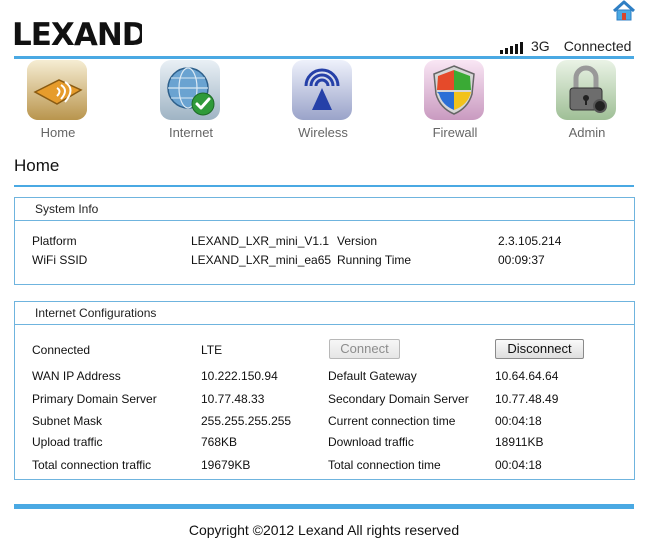  Describe the element at coordinates (239, 376) in the screenshot. I see `wan-ip-value: 10.222.150.94` at that location.